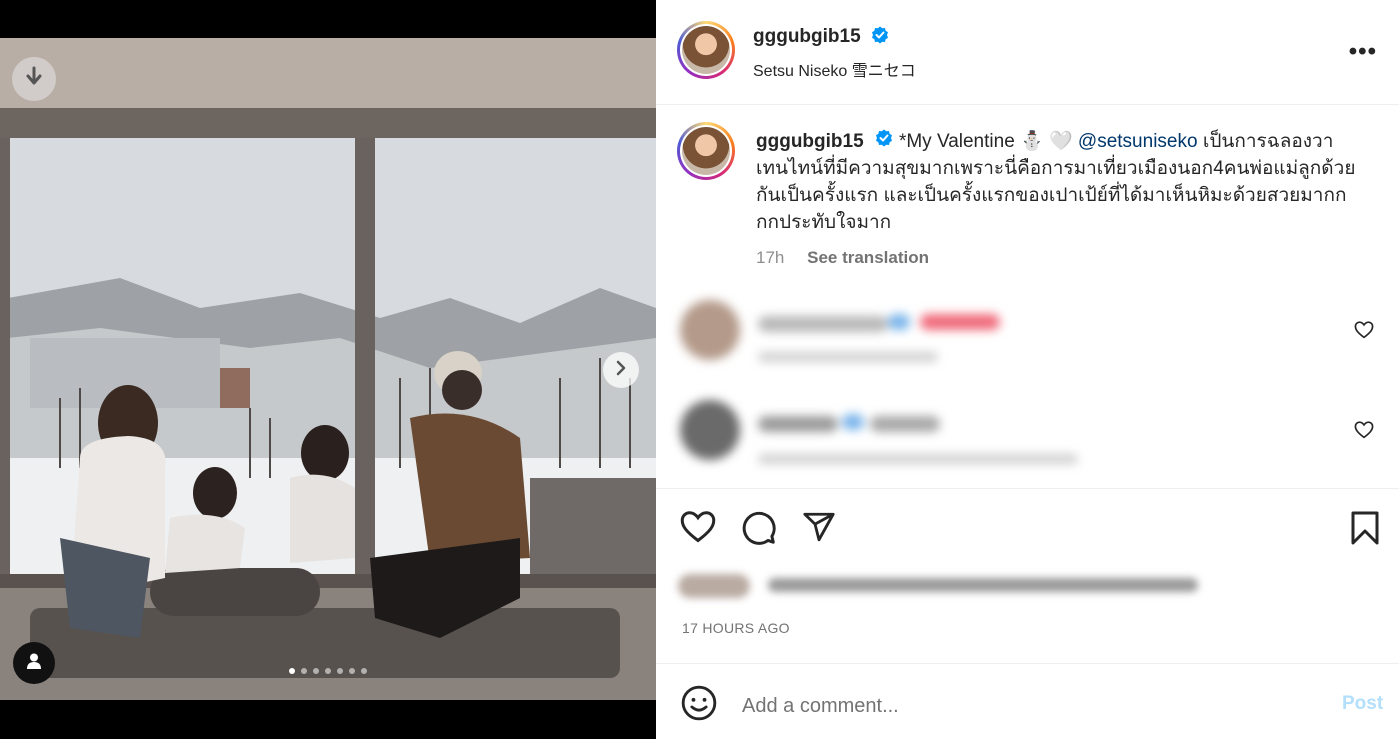  Describe the element at coordinates (1022, 706) in the screenshot. I see `add-comment-input` at that location.